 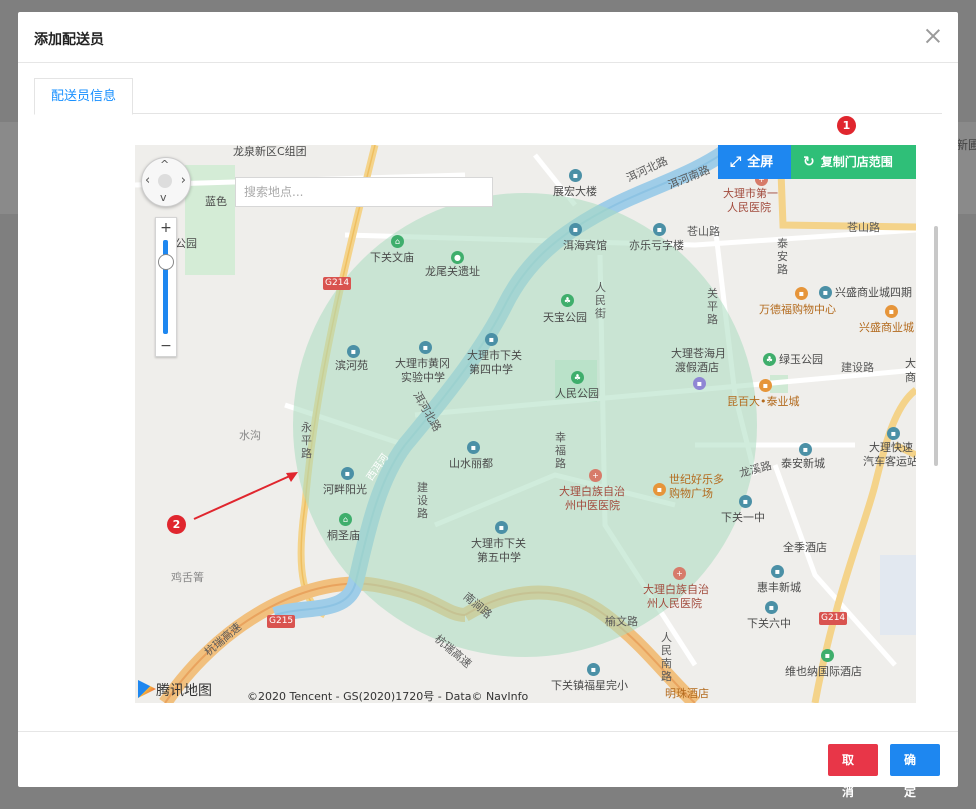 What do you see at coordinates (691, 493) in the screenshot?
I see `map-label: 购物广场` at bounding box center [691, 493].